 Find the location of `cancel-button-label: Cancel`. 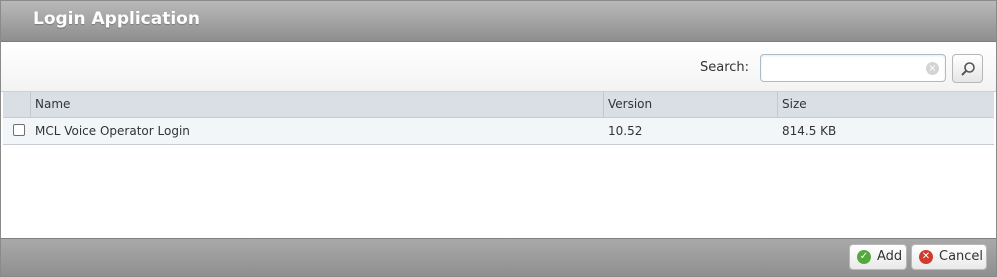

cancel-button-label: Cancel is located at coordinates (961, 256).